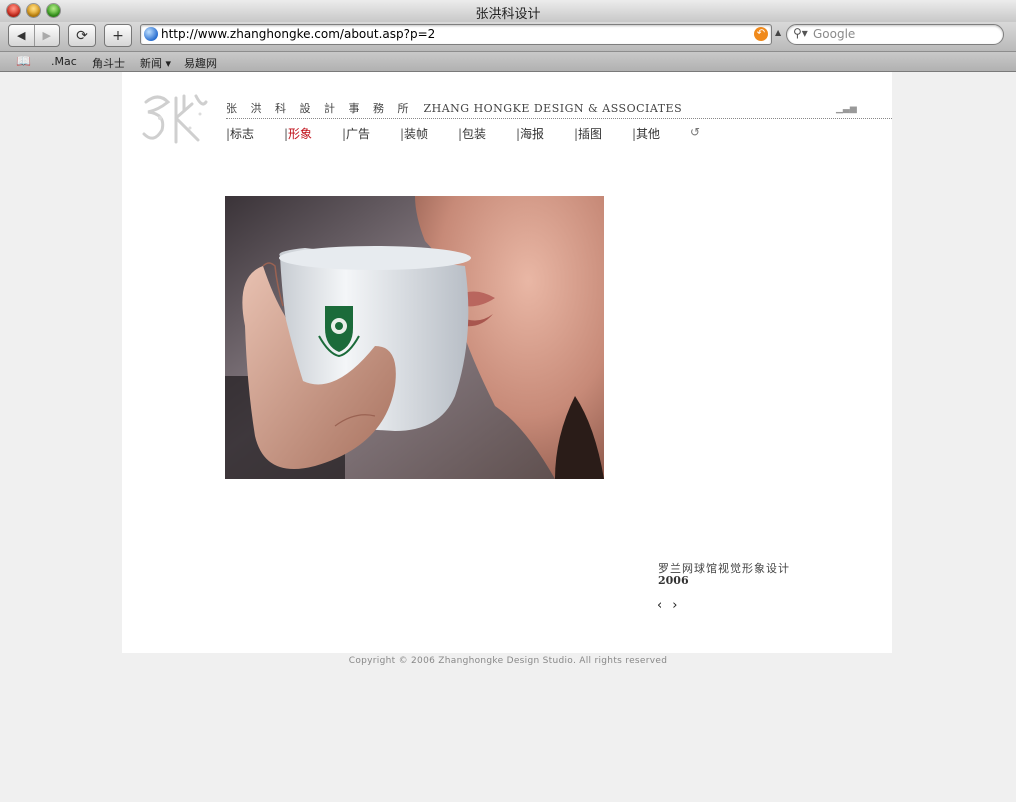 The width and height of the screenshot is (1016, 802). I want to click on bookmark-gladiator: 角斗士, so click(108, 63).